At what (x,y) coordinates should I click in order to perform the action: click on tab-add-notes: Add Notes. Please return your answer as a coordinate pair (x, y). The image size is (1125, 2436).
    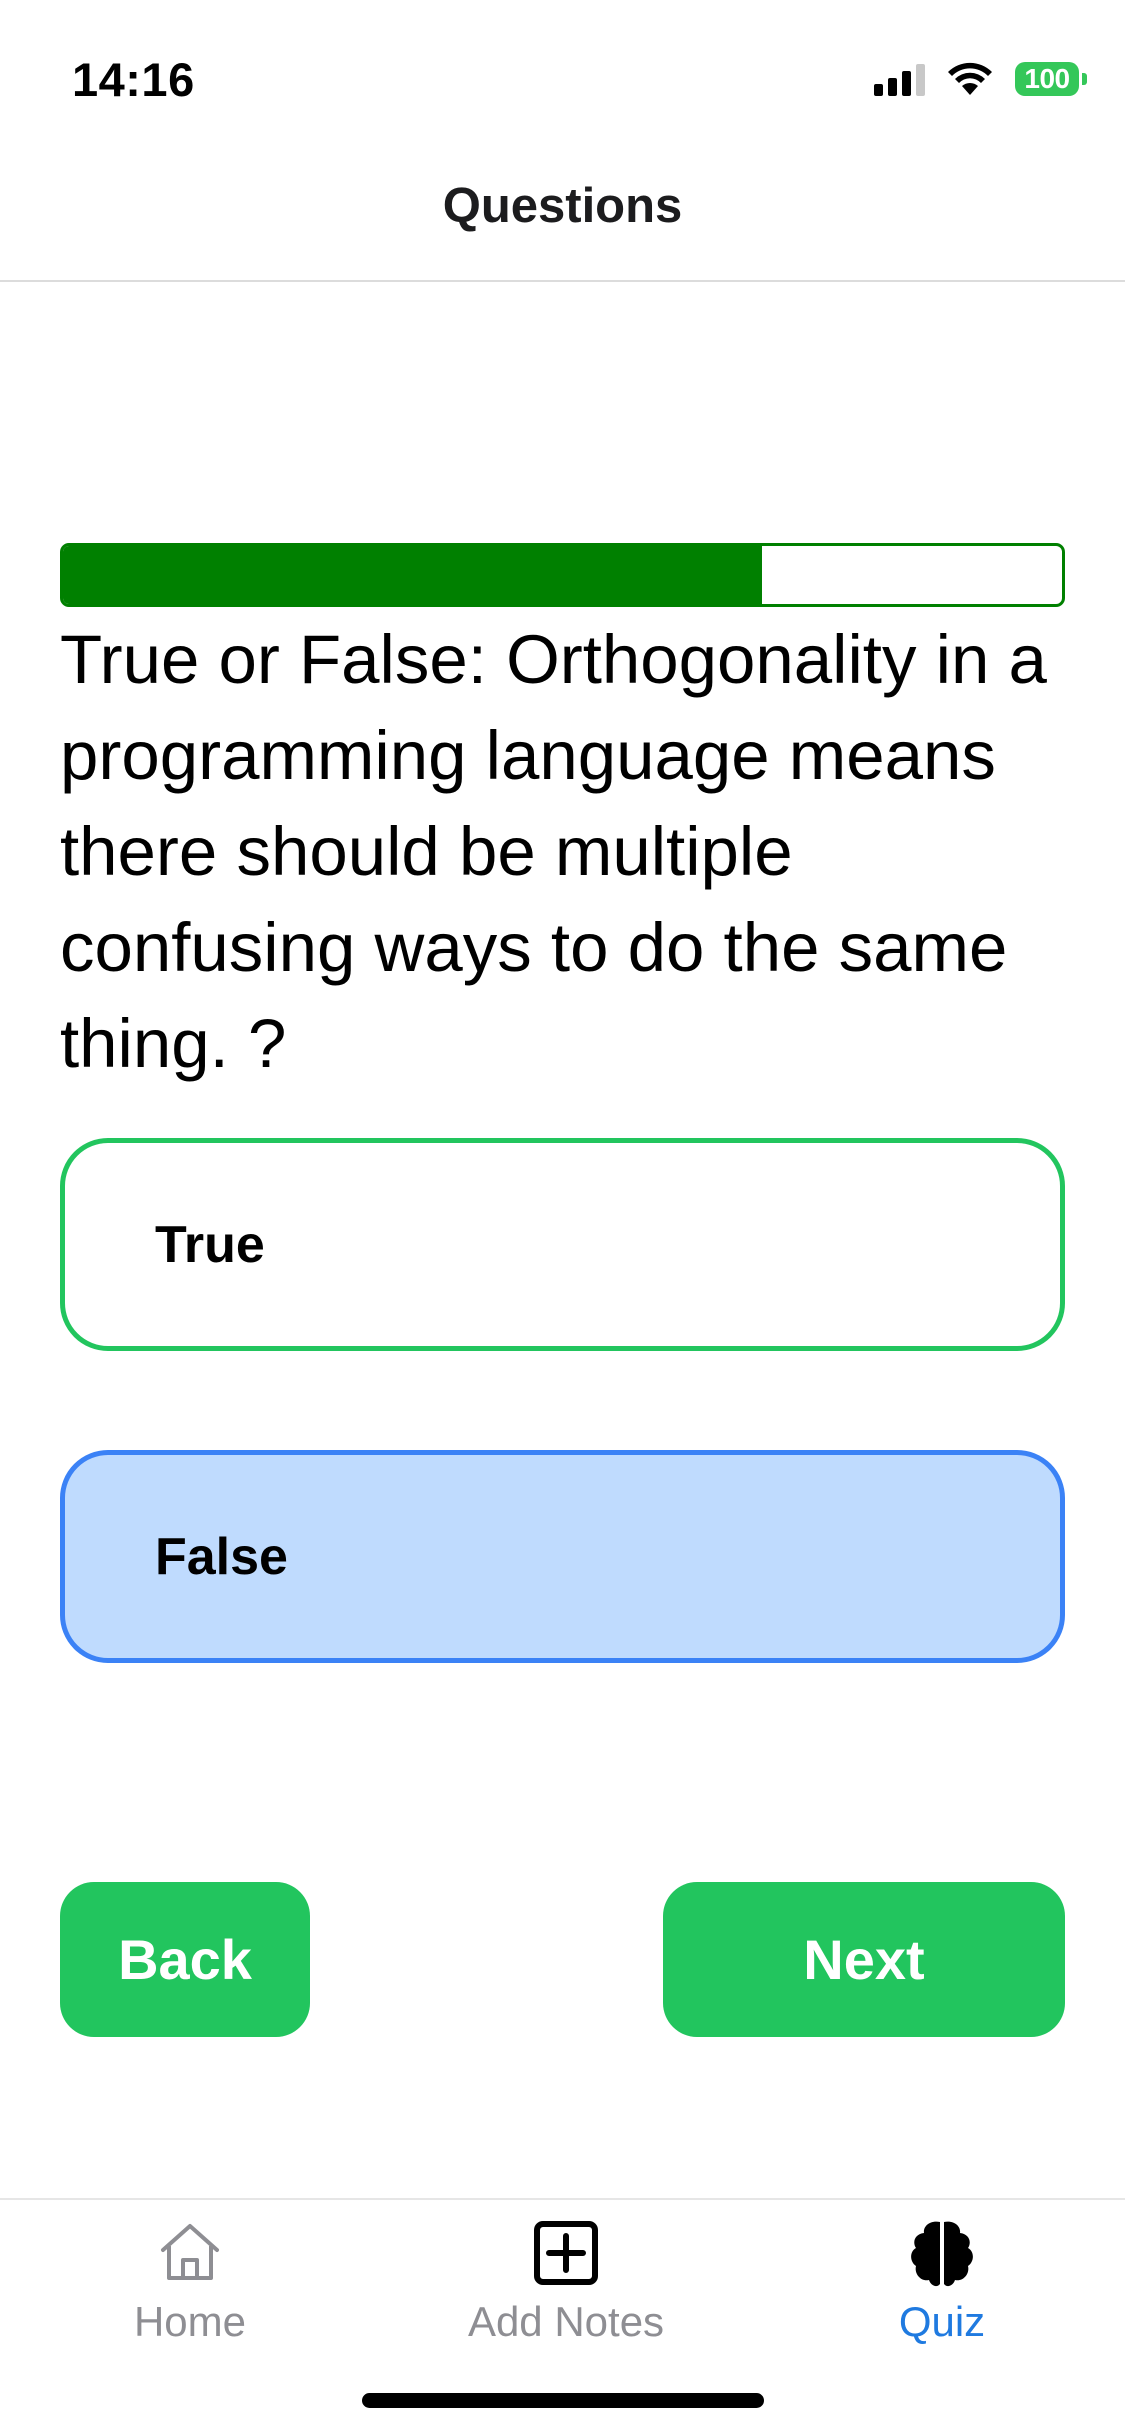
    Looking at the image, I should click on (566, 2280).